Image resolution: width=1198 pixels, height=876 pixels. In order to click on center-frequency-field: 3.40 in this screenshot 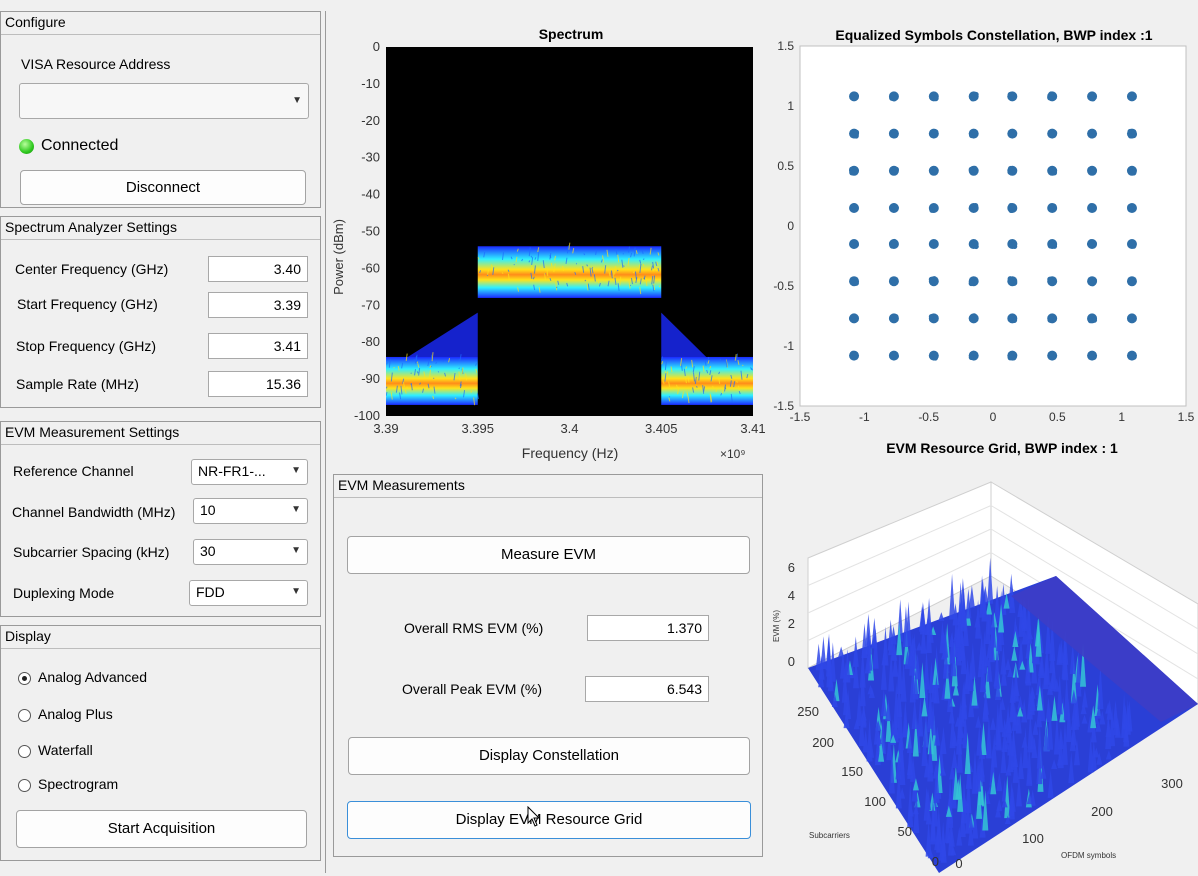, I will do `click(258, 269)`.